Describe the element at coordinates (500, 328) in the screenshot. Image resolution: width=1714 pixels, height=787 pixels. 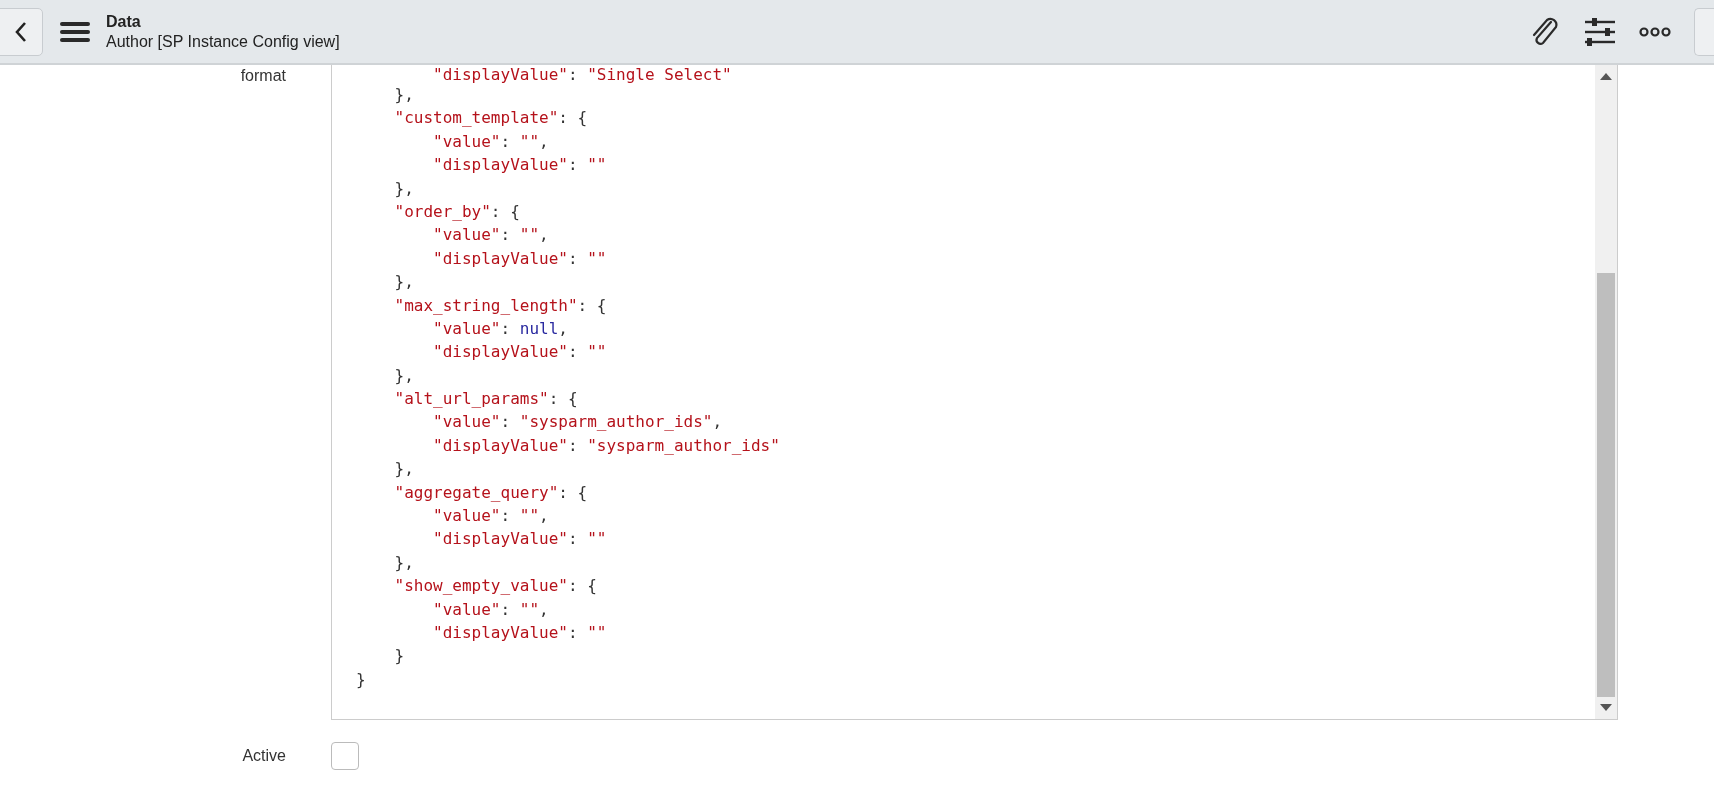
I see `code-line: "value": null,` at that location.